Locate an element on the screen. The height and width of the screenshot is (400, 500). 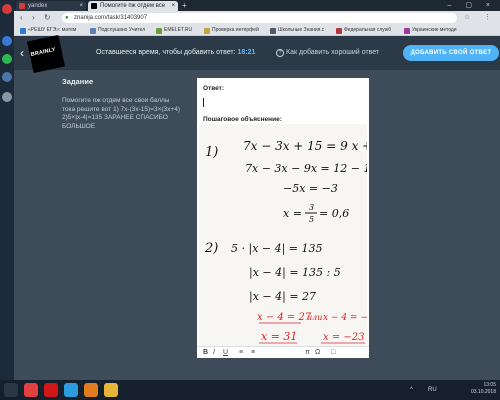
hw-frac-den: 5 is located at coordinates (311, 219).